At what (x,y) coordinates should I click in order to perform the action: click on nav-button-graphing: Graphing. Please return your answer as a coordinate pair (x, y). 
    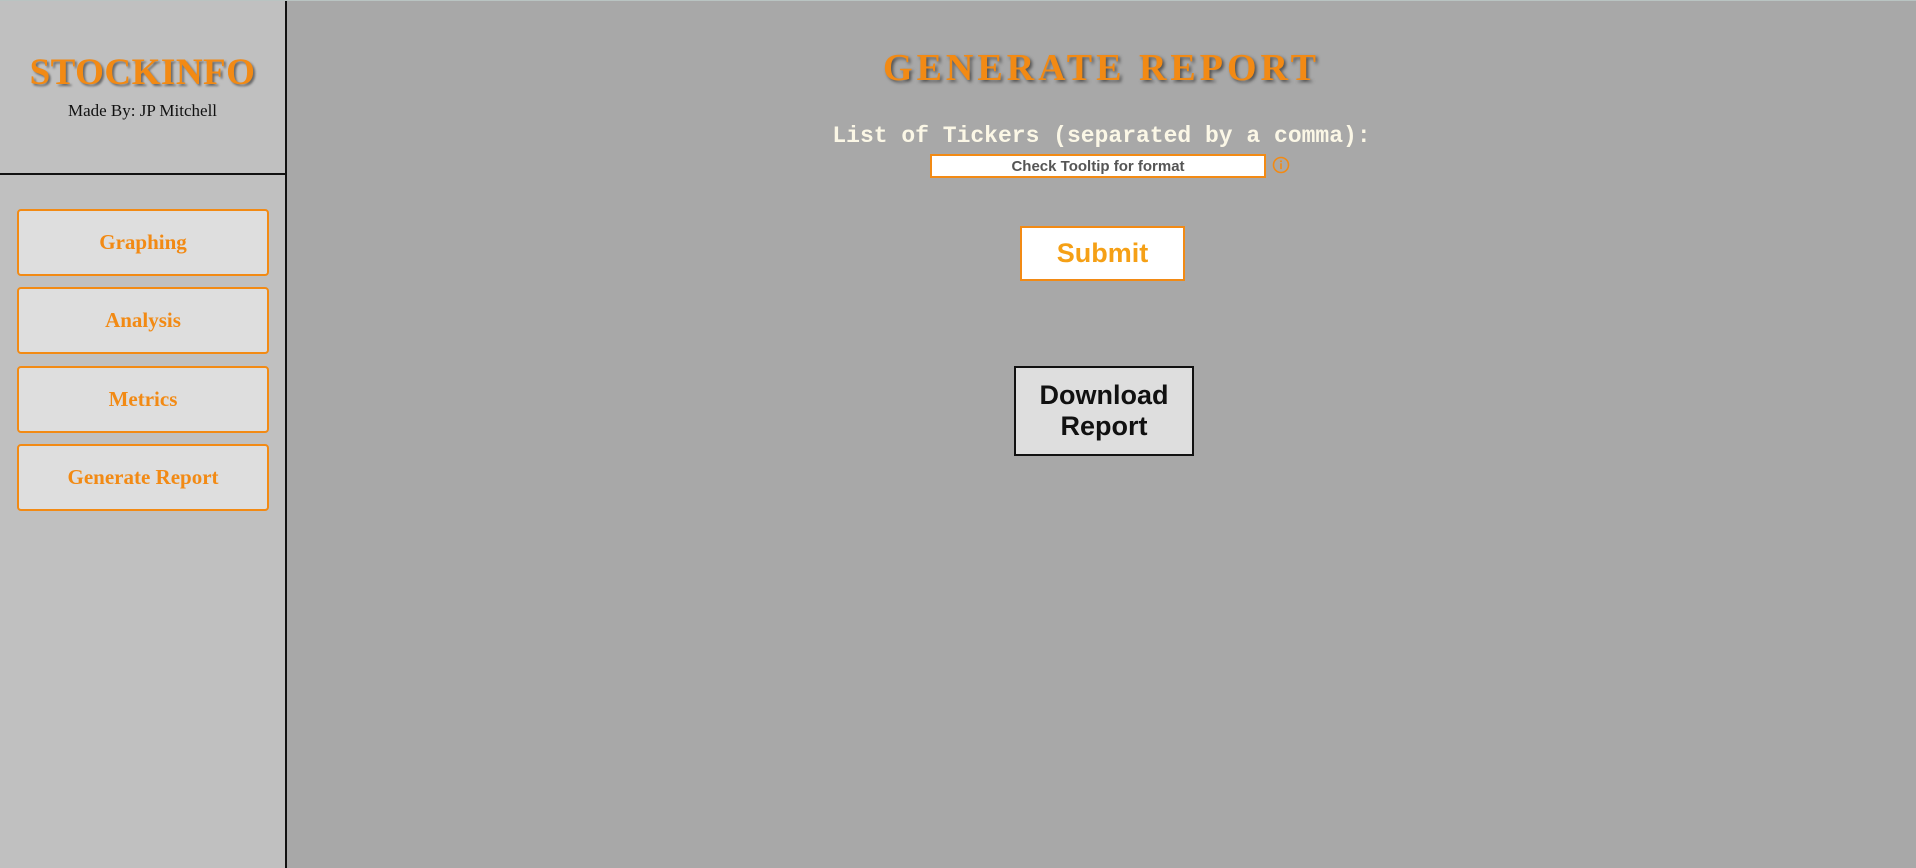
    Looking at the image, I should click on (143, 242).